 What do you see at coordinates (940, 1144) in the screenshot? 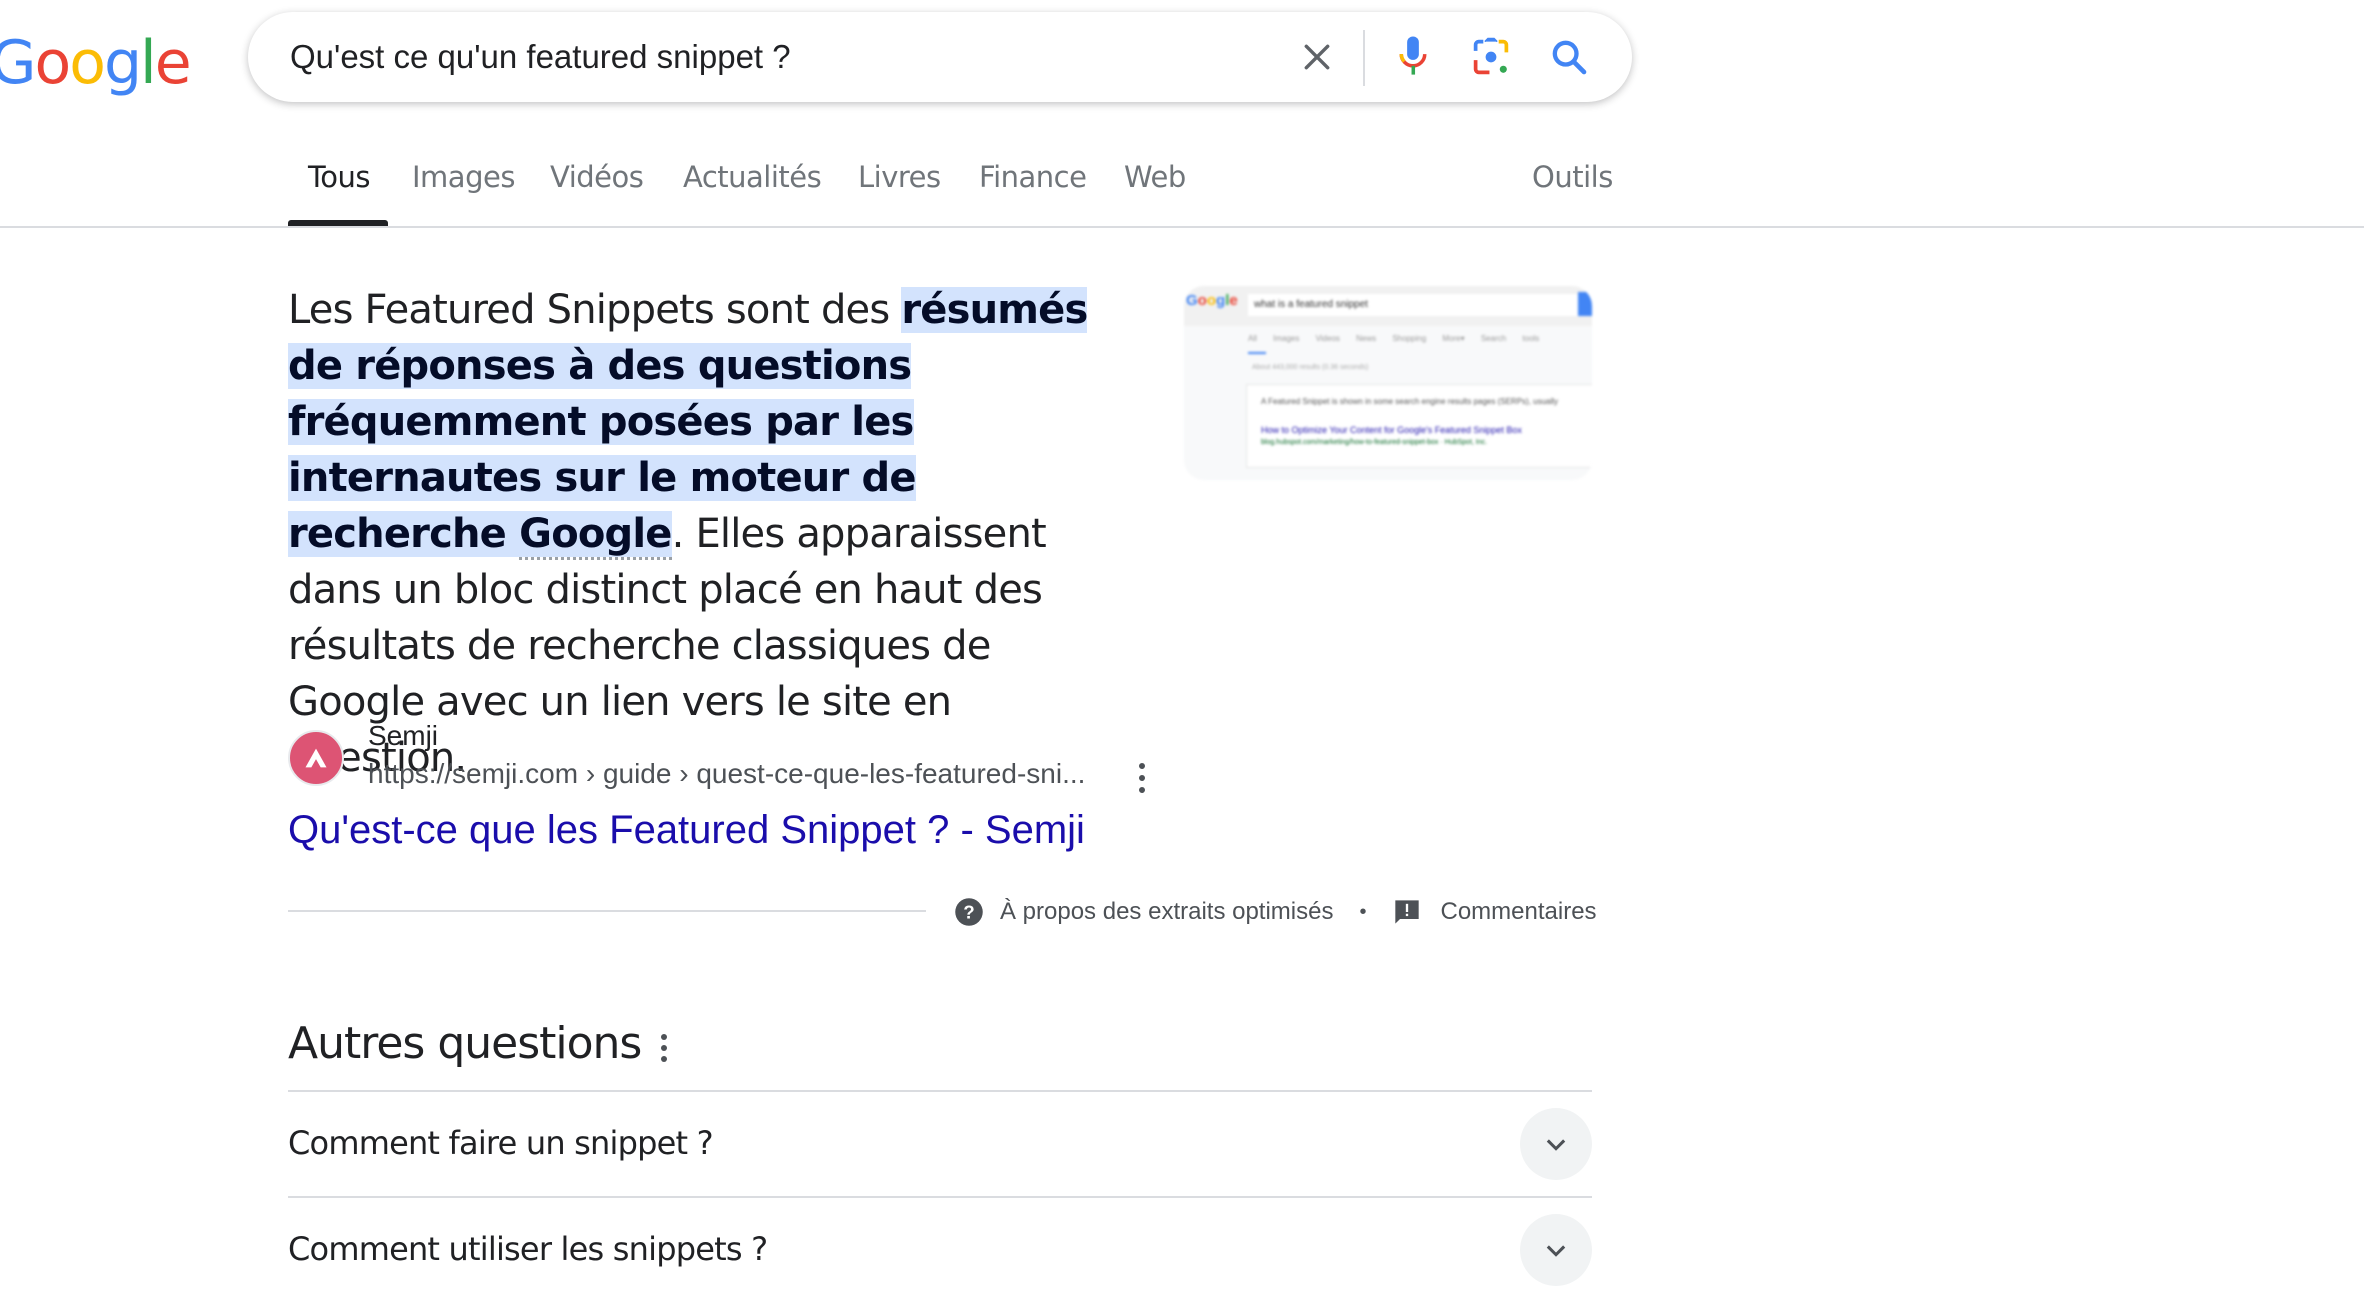
I see `paa-question: Comment faire un snippet ?` at bounding box center [940, 1144].